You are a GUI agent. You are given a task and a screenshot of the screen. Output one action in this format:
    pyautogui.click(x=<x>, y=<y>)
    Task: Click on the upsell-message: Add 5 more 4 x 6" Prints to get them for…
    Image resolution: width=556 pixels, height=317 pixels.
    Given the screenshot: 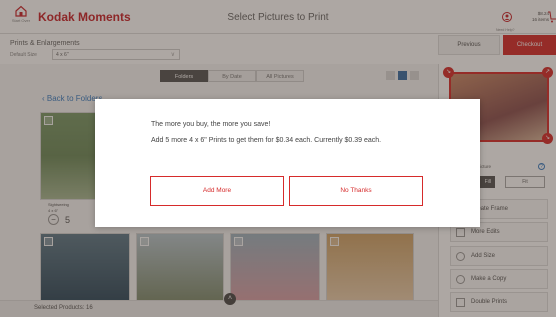 What is the action you would take?
    pyautogui.click(x=266, y=140)
    